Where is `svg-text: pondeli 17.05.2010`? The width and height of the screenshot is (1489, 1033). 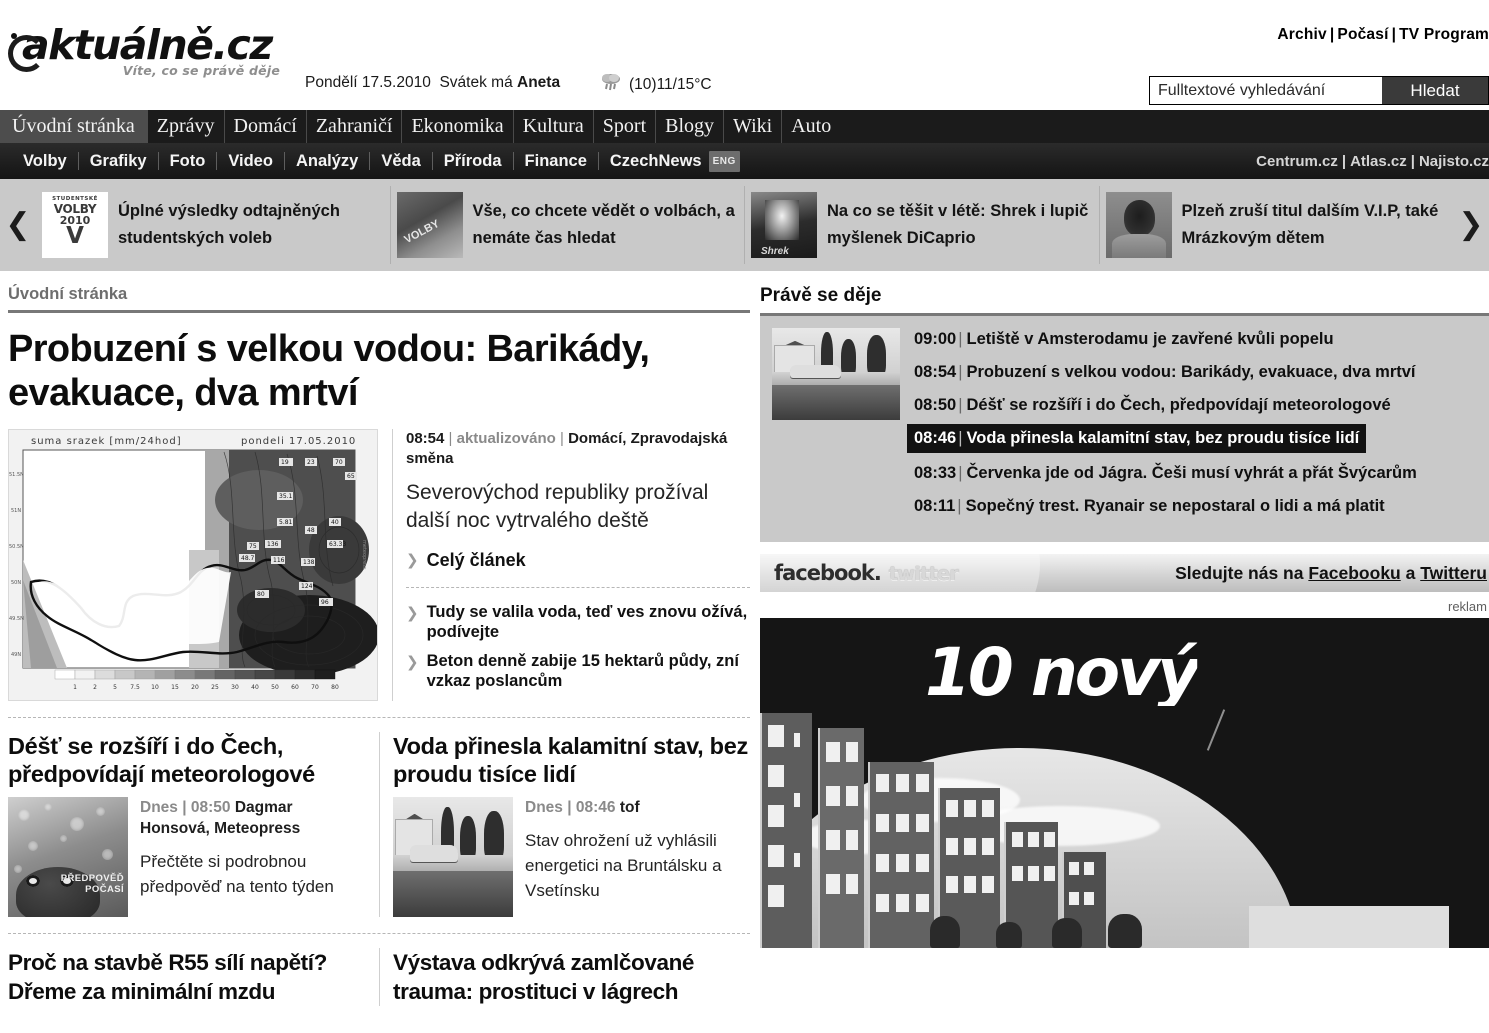
svg-text: pondeli 17.05.2010 is located at coordinates (298, 441).